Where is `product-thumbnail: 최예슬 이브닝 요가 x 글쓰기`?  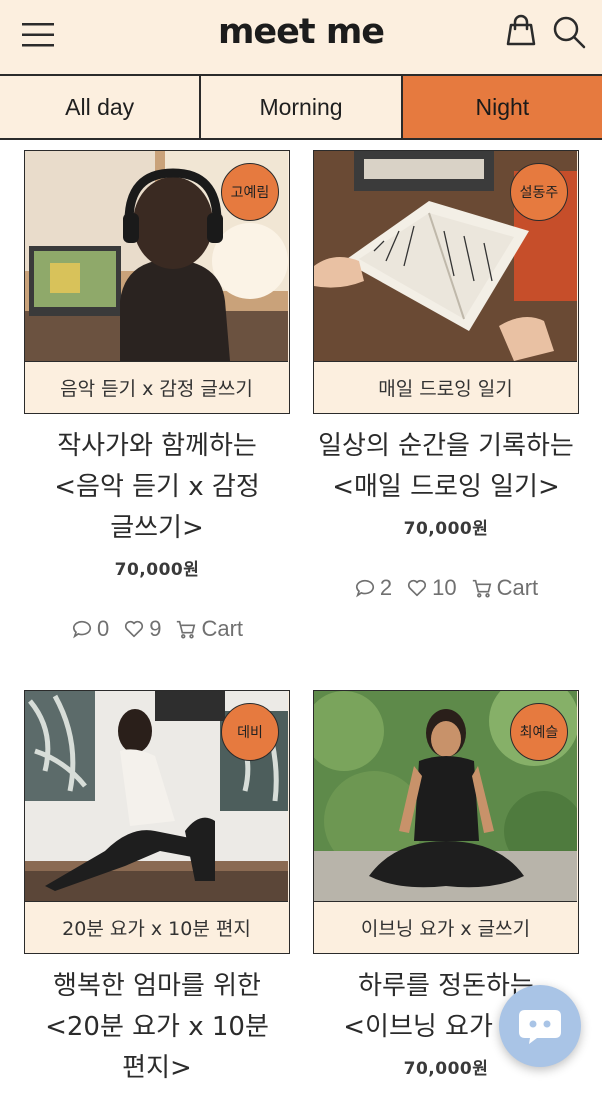
product-thumbnail: 최예슬 이브닝 요가 x 글쓰기 is located at coordinates (446, 822).